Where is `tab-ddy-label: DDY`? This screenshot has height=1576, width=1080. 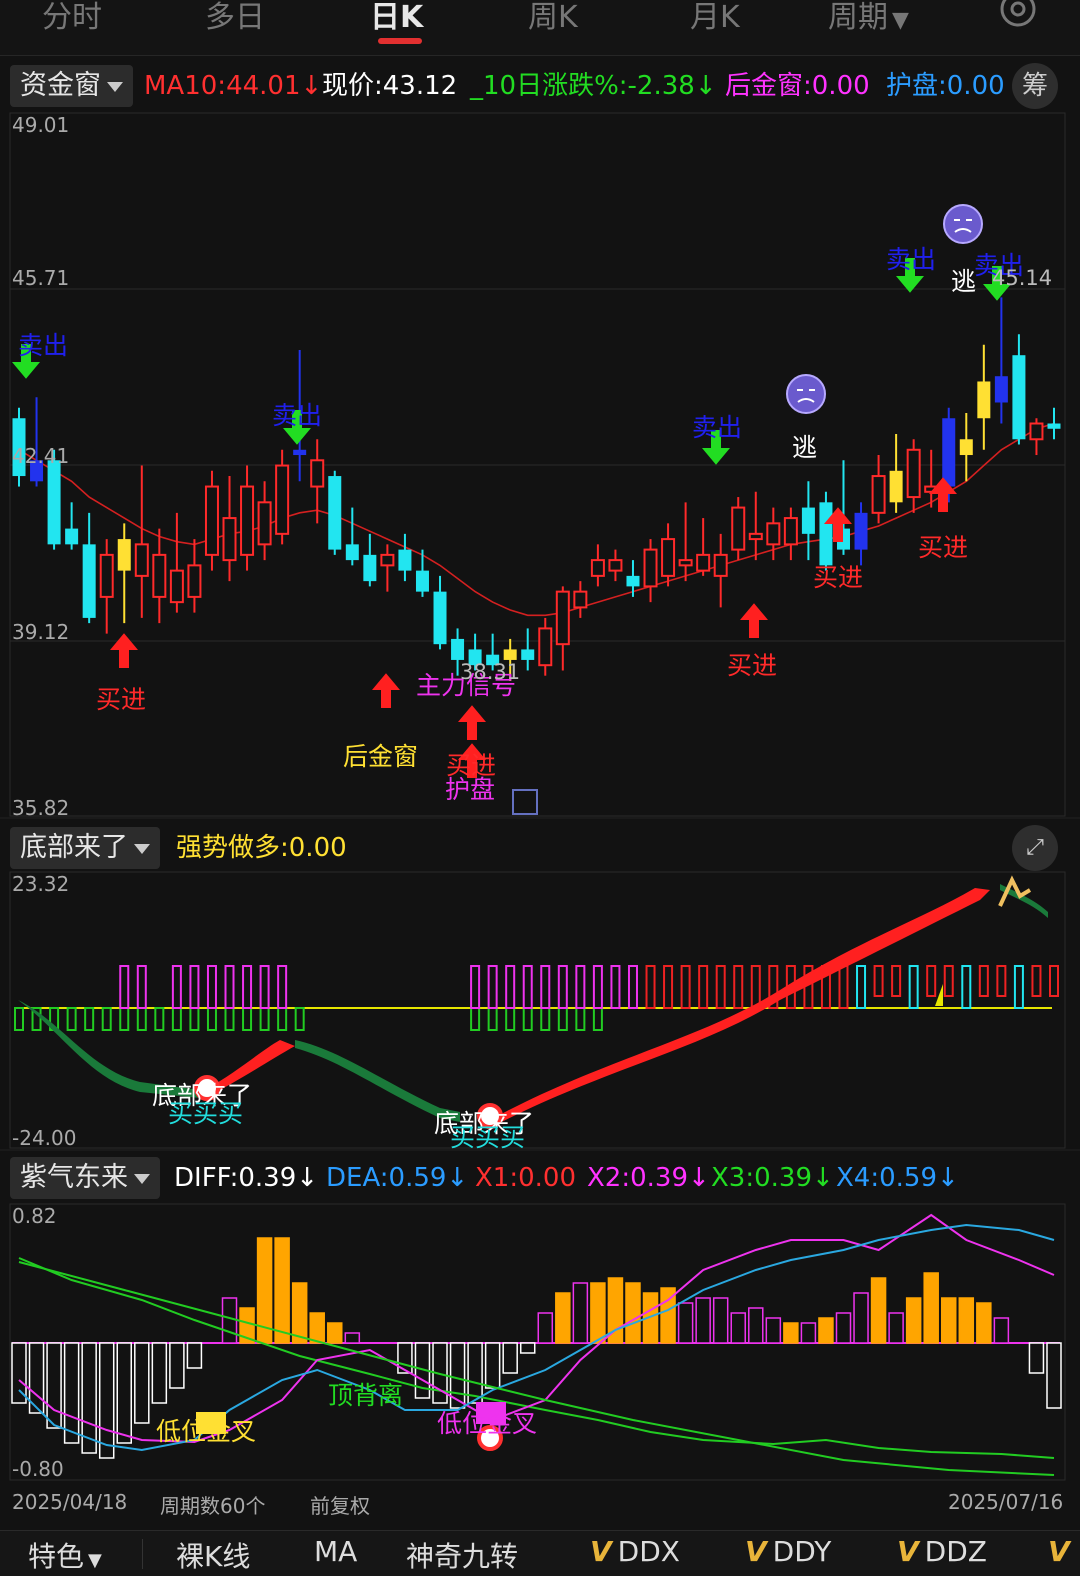
tab-ddy-label: DDY is located at coordinates (802, 1551).